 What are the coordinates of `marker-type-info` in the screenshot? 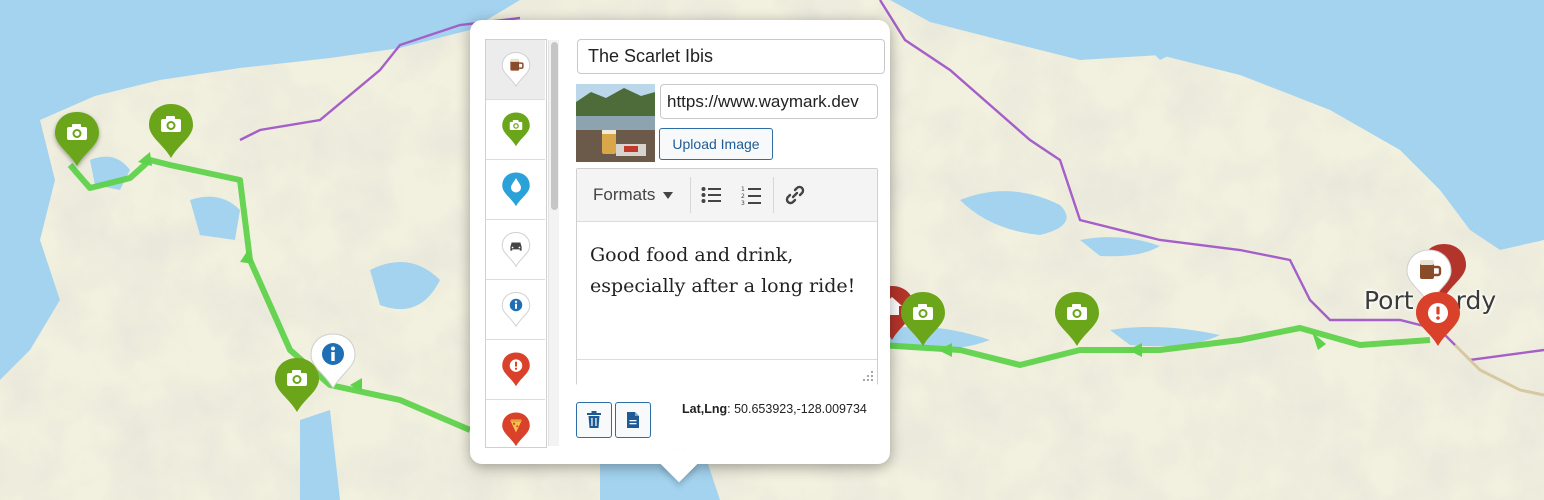 It's located at (515, 310).